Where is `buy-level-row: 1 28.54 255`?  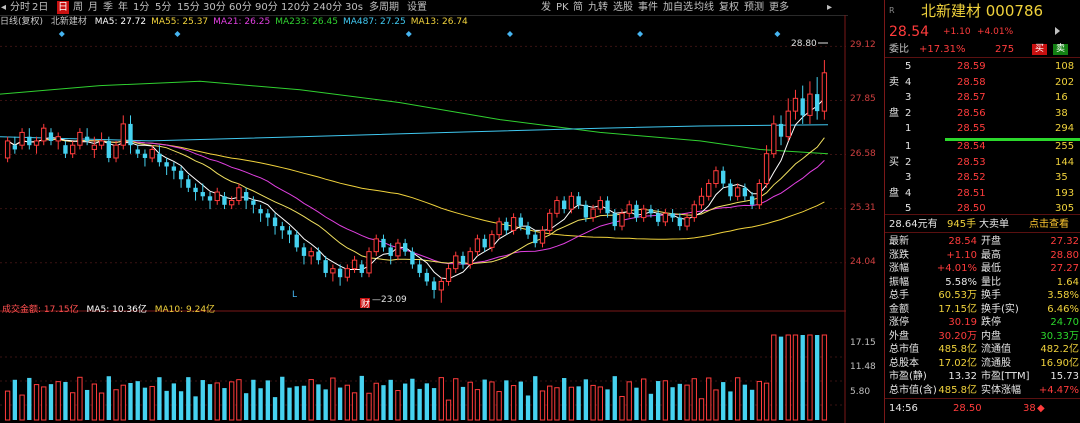 buy-level-row: 1 28.54 255 is located at coordinates (982, 146).